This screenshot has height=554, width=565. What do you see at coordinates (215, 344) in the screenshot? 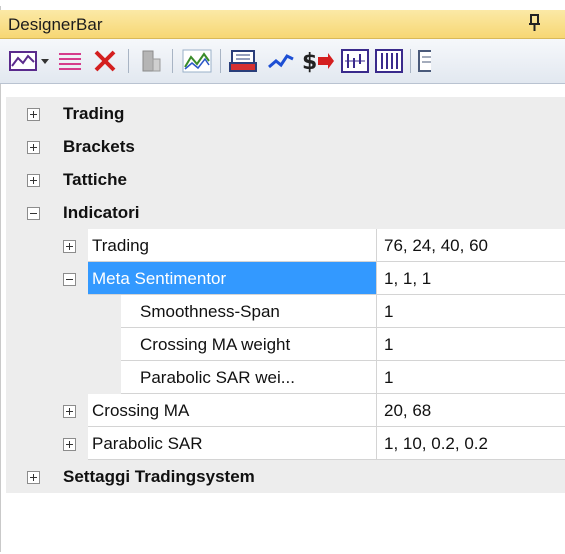
I see `property-name: Crossing MA weight` at bounding box center [215, 344].